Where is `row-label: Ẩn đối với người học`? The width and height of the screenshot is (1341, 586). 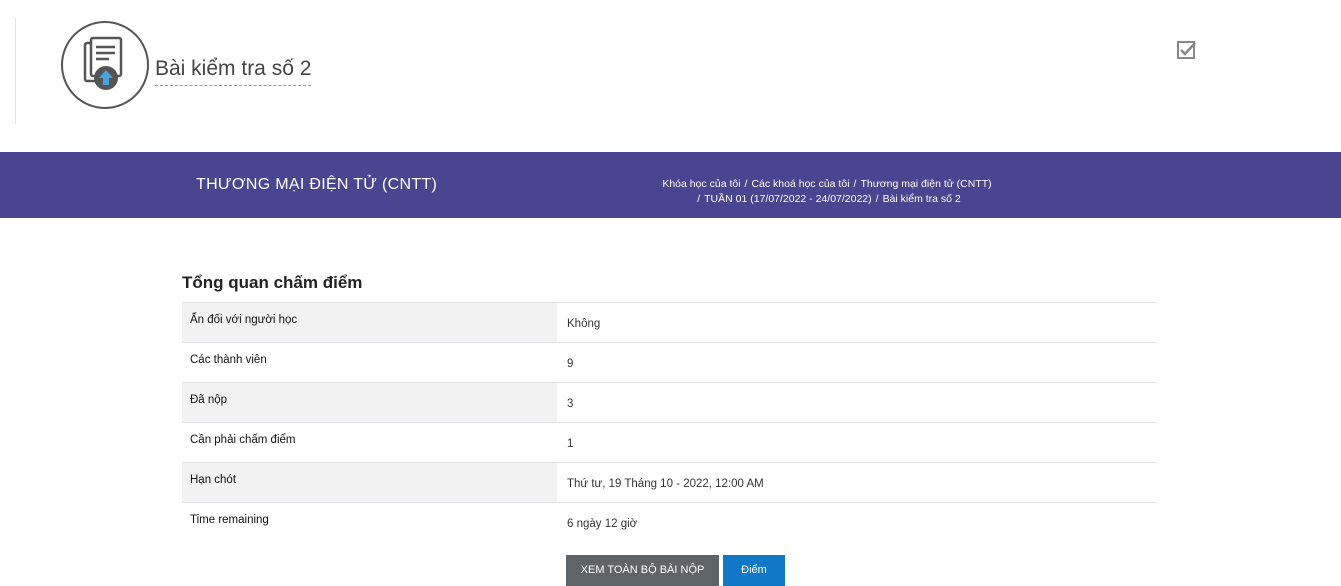 row-label: Ẩn đối với người học is located at coordinates (369, 322).